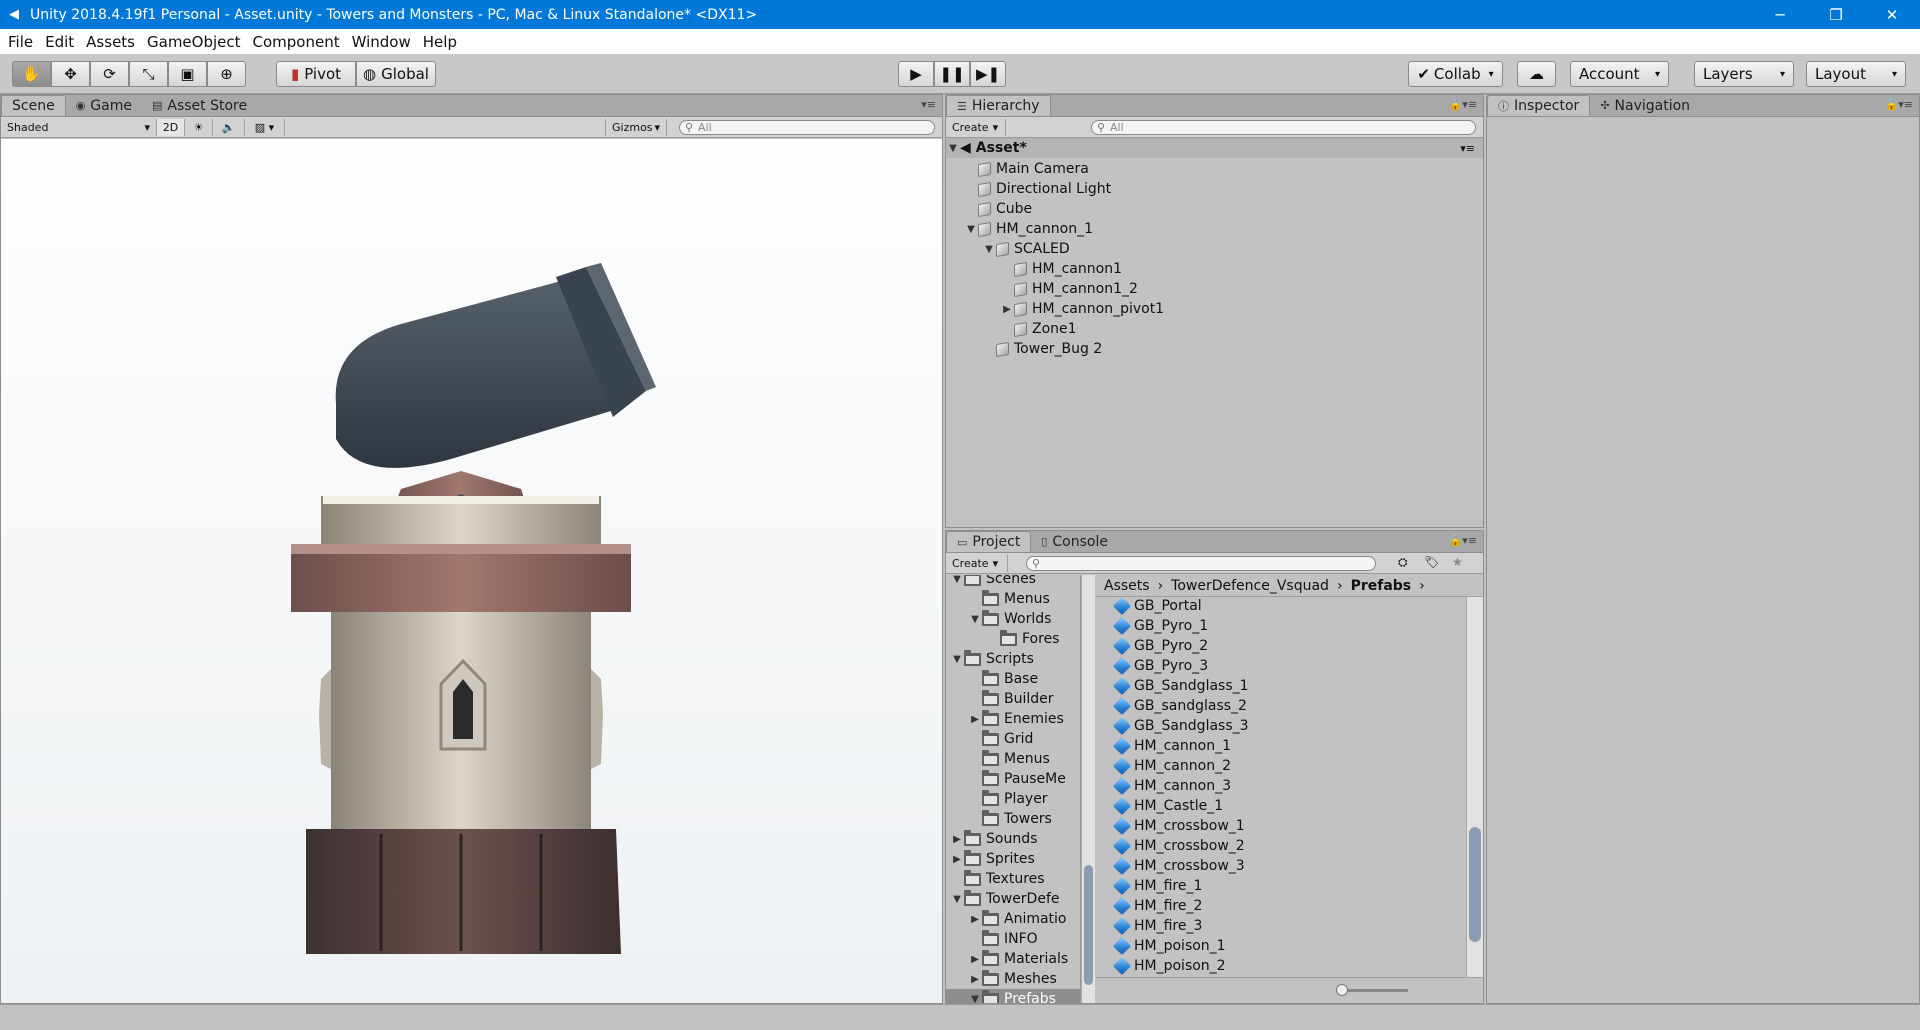 The height and width of the screenshot is (1030, 1920). What do you see at coordinates (989, 541) in the screenshot?
I see `tab-project: ▭ Project` at bounding box center [989, 541].